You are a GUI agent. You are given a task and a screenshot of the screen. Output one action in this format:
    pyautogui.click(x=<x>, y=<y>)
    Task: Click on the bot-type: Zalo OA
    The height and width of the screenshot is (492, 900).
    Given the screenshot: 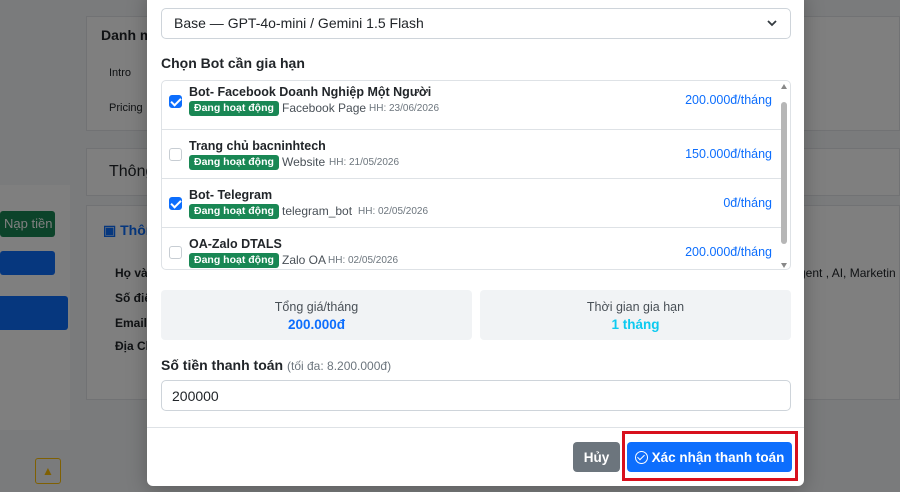 What is the action you would take?
    pyautogui.click(x=304, y=260)
    